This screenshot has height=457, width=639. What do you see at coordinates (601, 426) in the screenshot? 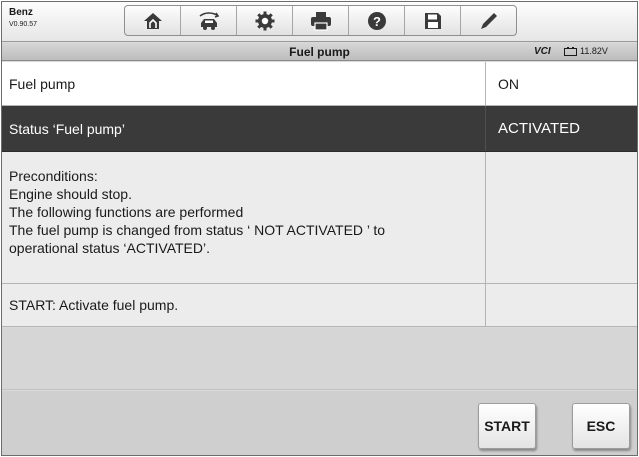
I see `esc-button: ESC` at bounding box center [601, 426].